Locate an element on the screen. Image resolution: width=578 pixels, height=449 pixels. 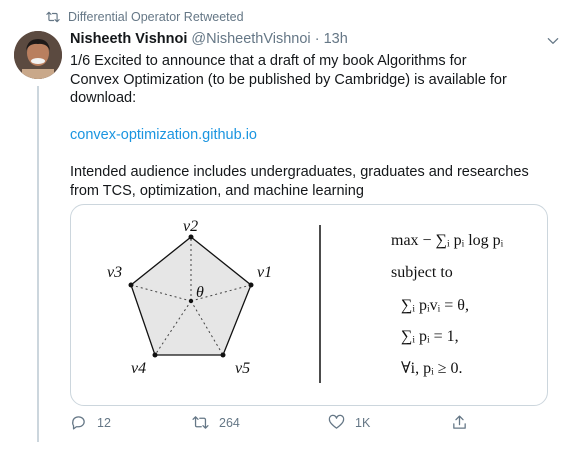
vertex-label-v4: v4 is located at coordinates (138, 368).